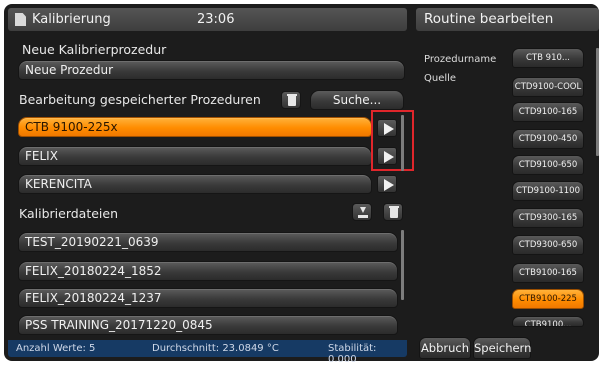  I want to click on file-item: TEST_20190221_0639, so click(208, 242).